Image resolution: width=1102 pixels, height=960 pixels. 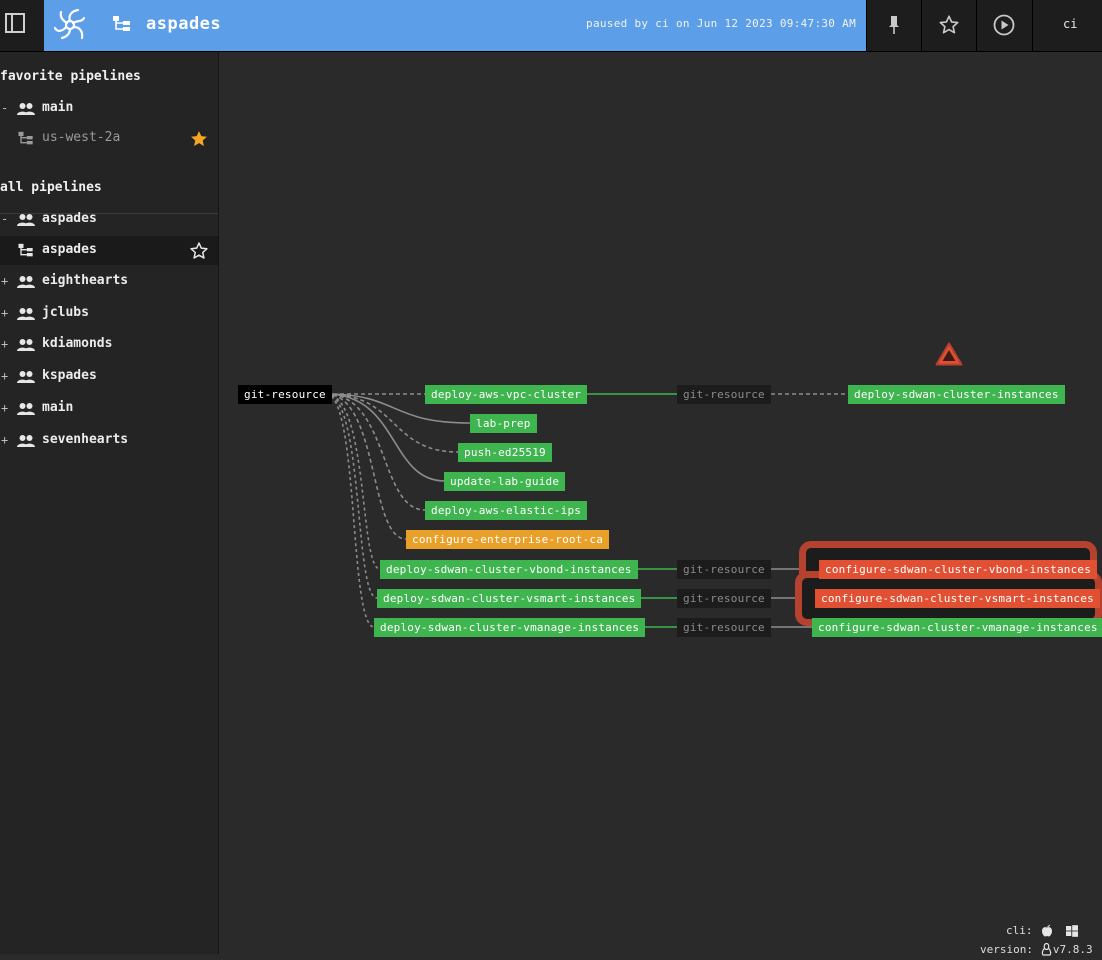 I want to click on star-filled-icon, so click(x=199, y=139).